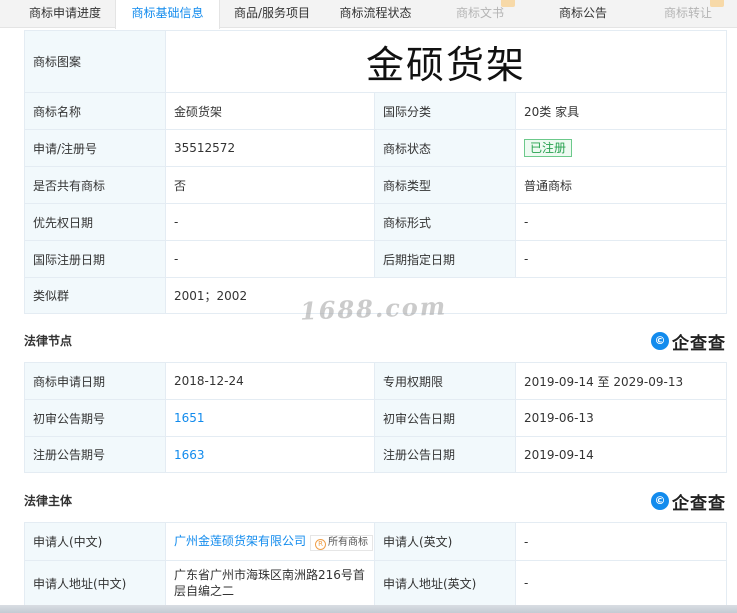  I want to click on exclusive-period-value: 2019-09-14 至 2029-09-13, so click(621, 381).